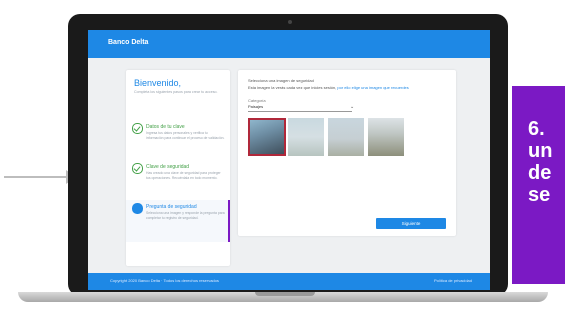 The height and width of the screenshot is (323, 565). Describe the element at coordinates (540, 162) in the screenshot. I see `callout-text: 6. un de se` at that location.